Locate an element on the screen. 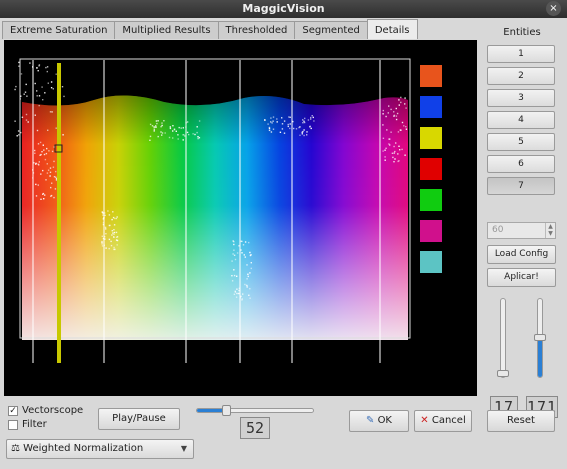 Image resolution: width=567 pixels, height=469 pixels. tab-extreme-saturation: Extreme Saturation is located at coordinates (59, 30).